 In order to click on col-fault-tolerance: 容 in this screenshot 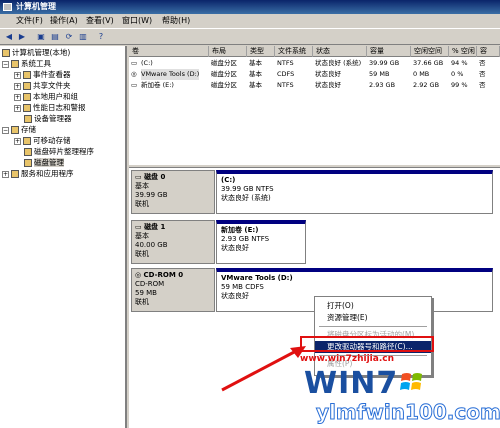, I will do `click(488, 51)`.